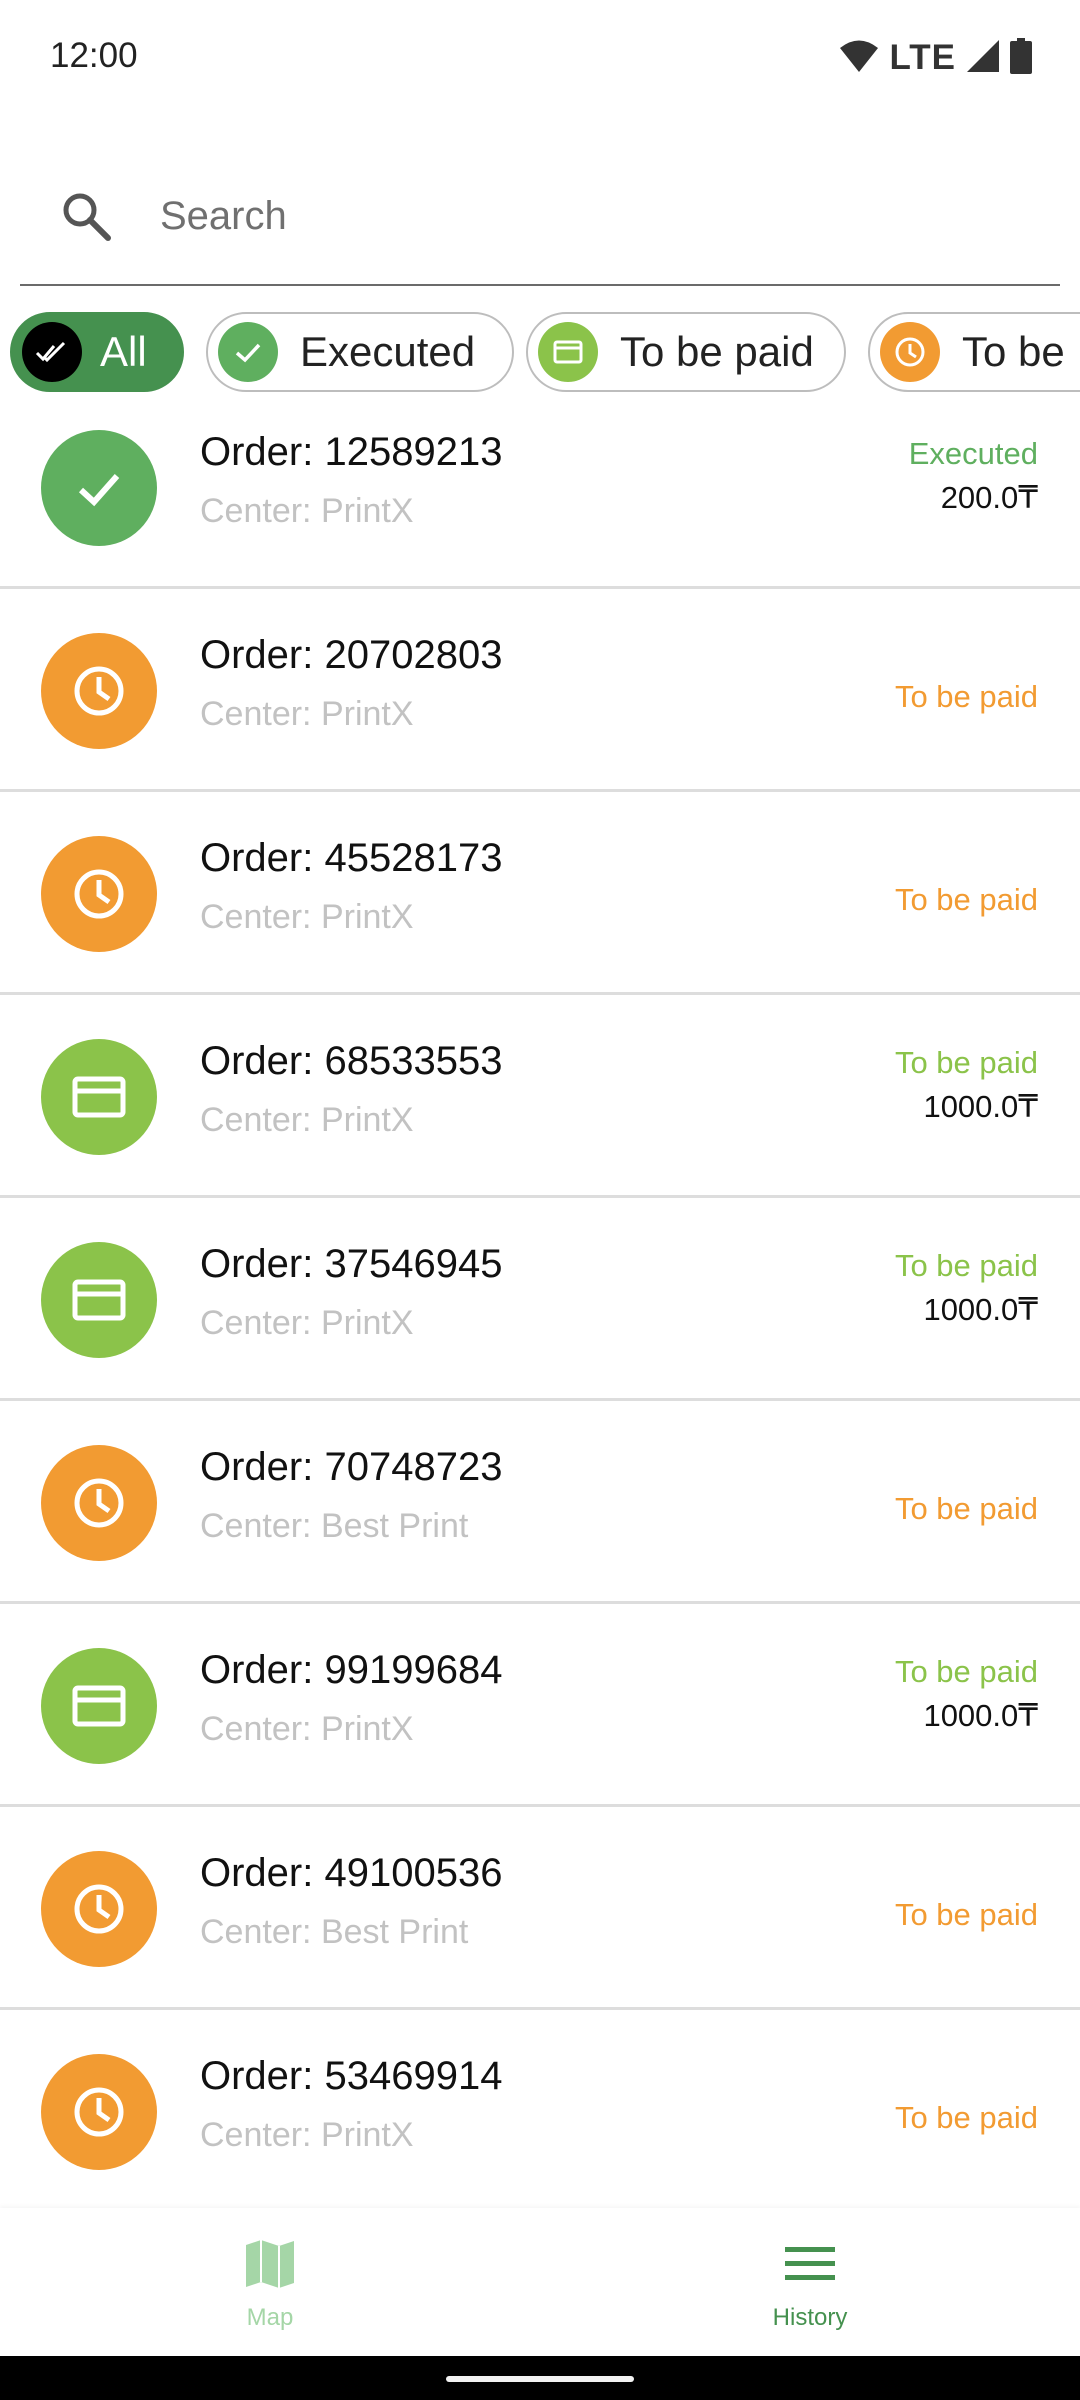 This screenshot has height=2400, width=1080. I want to click on status-badge: Executed, so click(973, 453).